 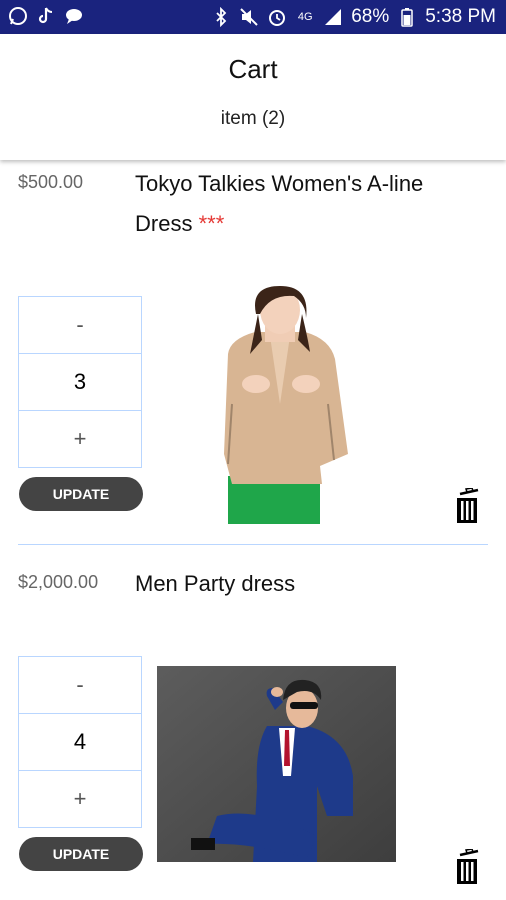 What do you see at coordinates (310, 584) in the screenshot?
I see `item-name: Men Party dress` at bounding box center [310, 584].